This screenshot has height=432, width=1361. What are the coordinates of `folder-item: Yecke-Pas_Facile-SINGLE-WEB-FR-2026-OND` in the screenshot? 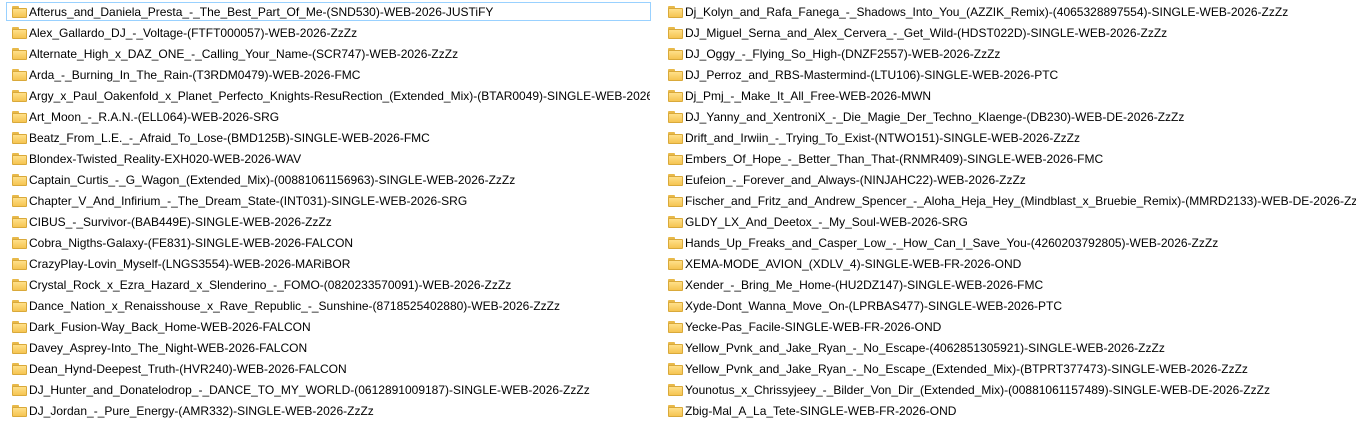 It's located at (1009, 326).